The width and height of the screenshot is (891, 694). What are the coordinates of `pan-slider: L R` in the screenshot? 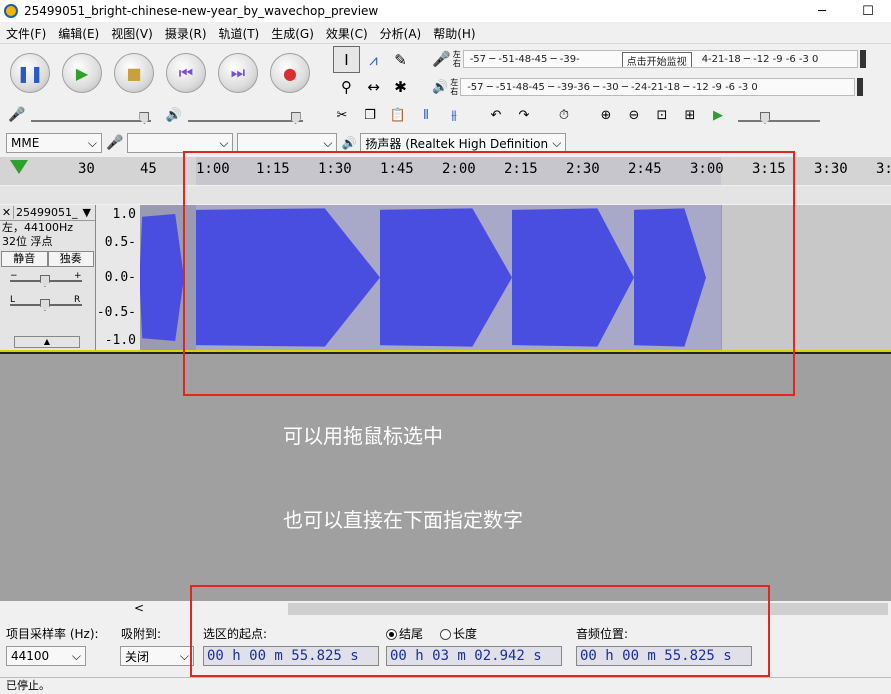 It's located at (47, 305).